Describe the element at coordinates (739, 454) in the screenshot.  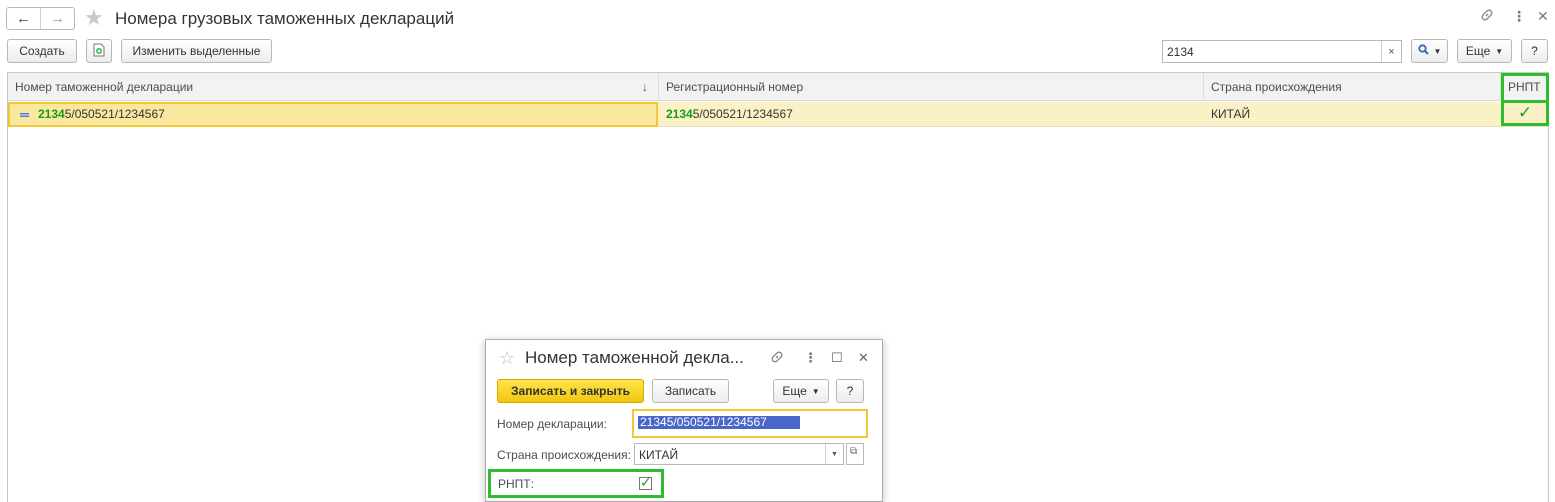
I see `country-select: КИТАЙ ▼` at that location.